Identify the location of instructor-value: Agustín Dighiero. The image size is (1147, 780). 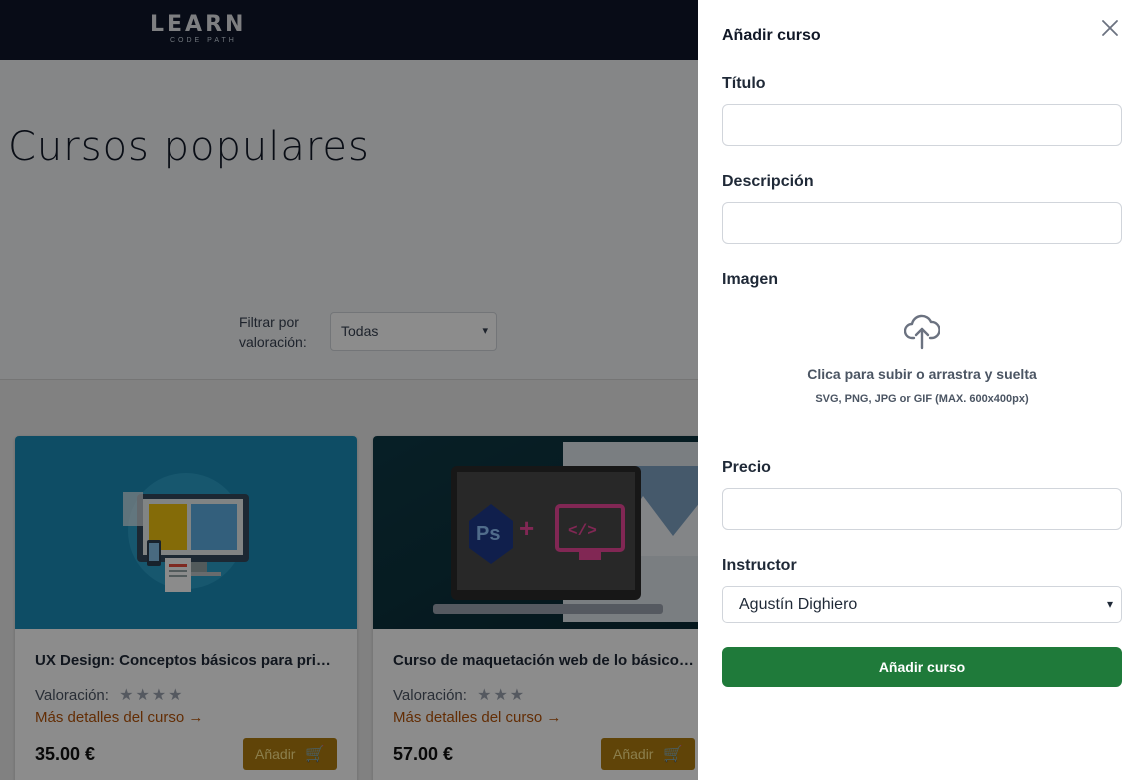
(798, 604).